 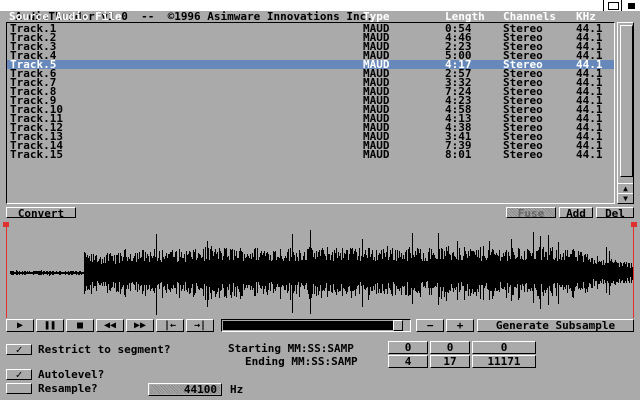 What do you see at coordinates (531, 213) in the screenshot?
I see `fuse-button: Fuse` at bounding box center [531, 213].